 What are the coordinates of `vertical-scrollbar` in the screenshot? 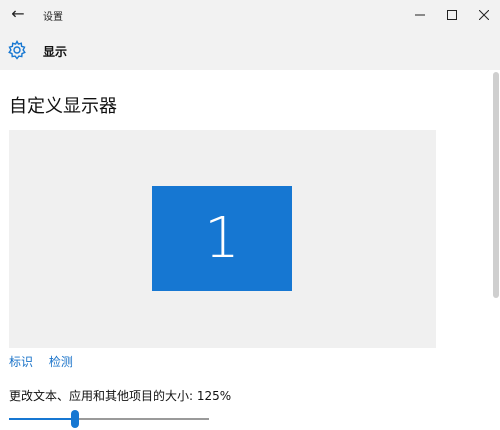 It's located at (496, 250).